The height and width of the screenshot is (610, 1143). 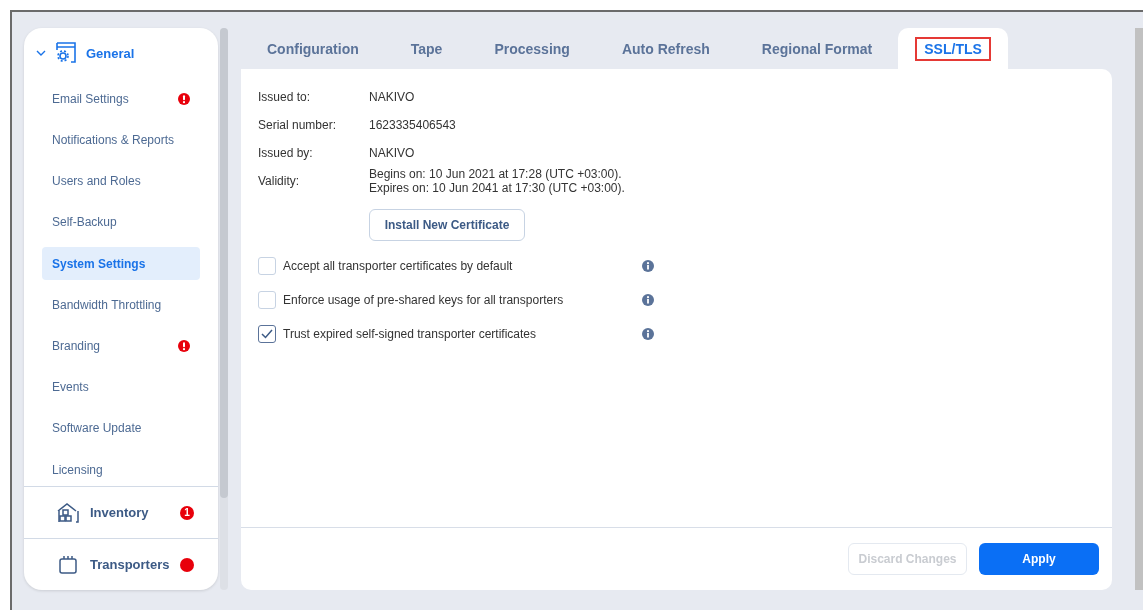 What do you see at coordinates (41, 53) in the screenshot?
I see `chevron-icon` at bounding box center [41, 53].